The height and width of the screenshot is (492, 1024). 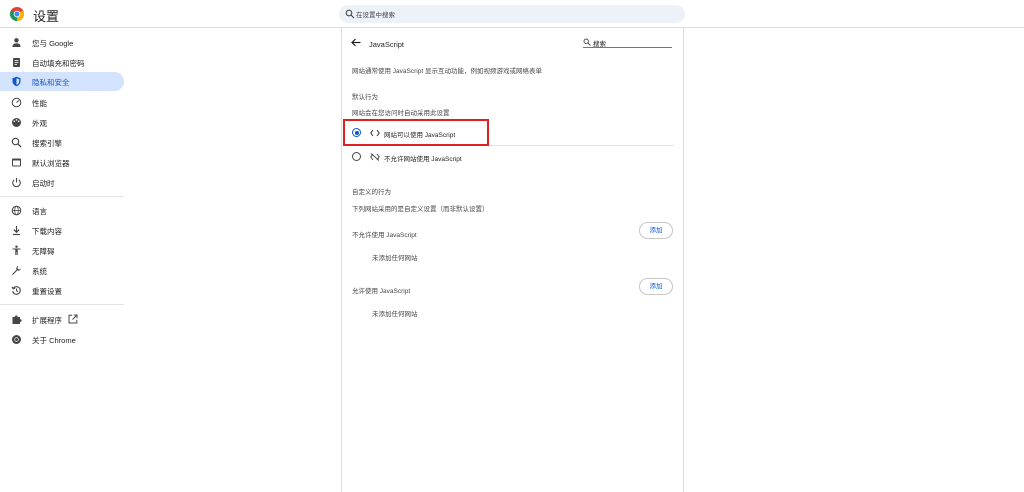 I want to click on add-blocked-site-button: 添加, so click(x=656, y=230).